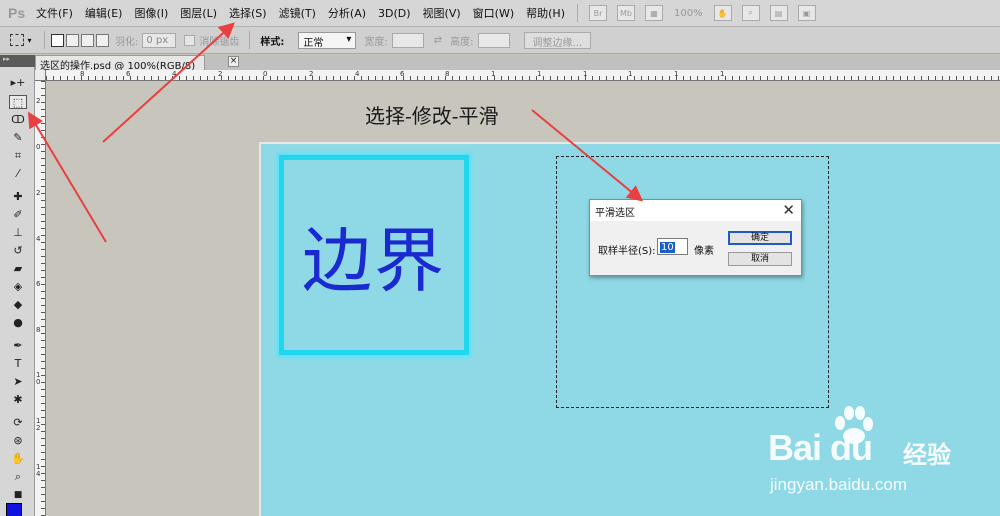  I want to click on history-brush-tool-icon: ↺, so click(18, 251).